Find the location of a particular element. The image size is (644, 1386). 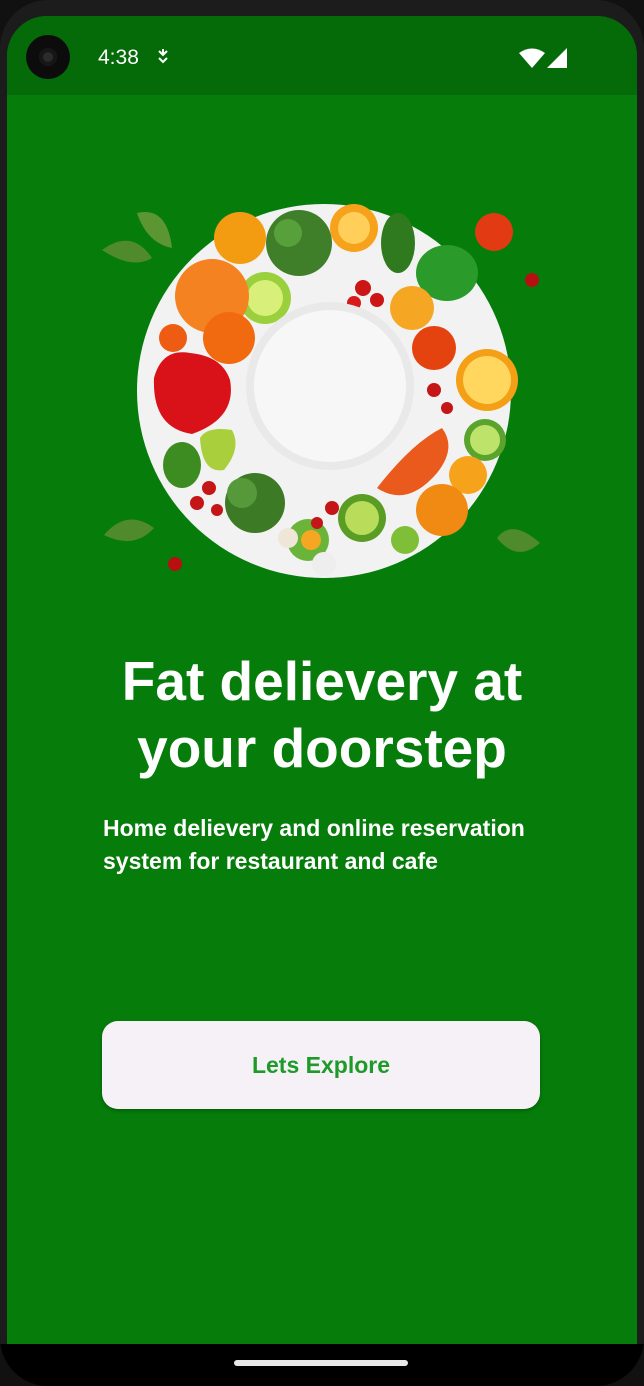

wifi-icon is located at coordinates (532, 58).